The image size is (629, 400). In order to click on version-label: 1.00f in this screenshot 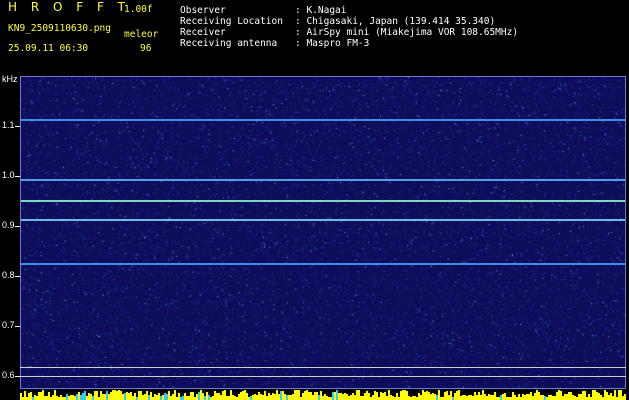, I will do `click(138, 9)`.